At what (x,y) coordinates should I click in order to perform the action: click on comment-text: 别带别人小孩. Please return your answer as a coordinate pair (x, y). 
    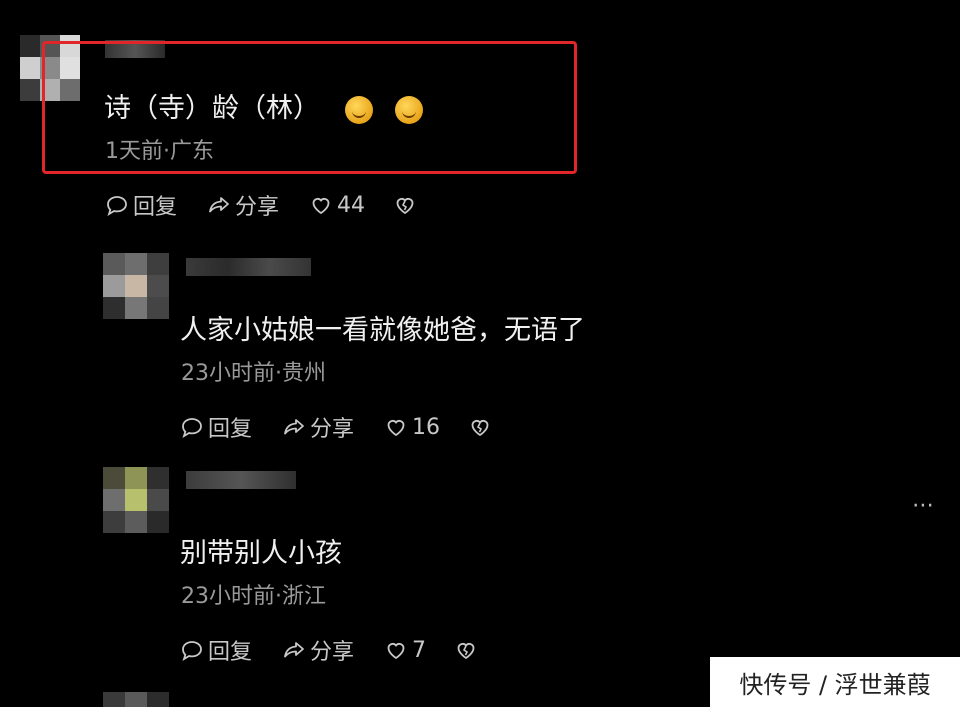
    Looking at the image, I should click on (261, 553).